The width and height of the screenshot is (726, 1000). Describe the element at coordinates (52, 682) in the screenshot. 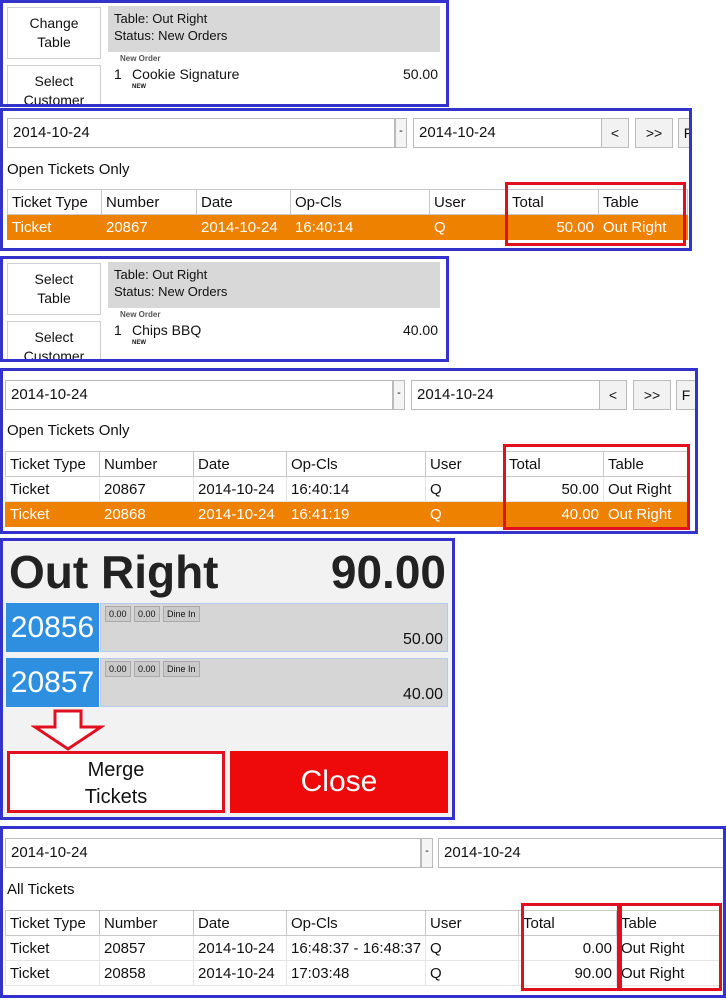

I see `ticket-number-button: 20857` at that location.